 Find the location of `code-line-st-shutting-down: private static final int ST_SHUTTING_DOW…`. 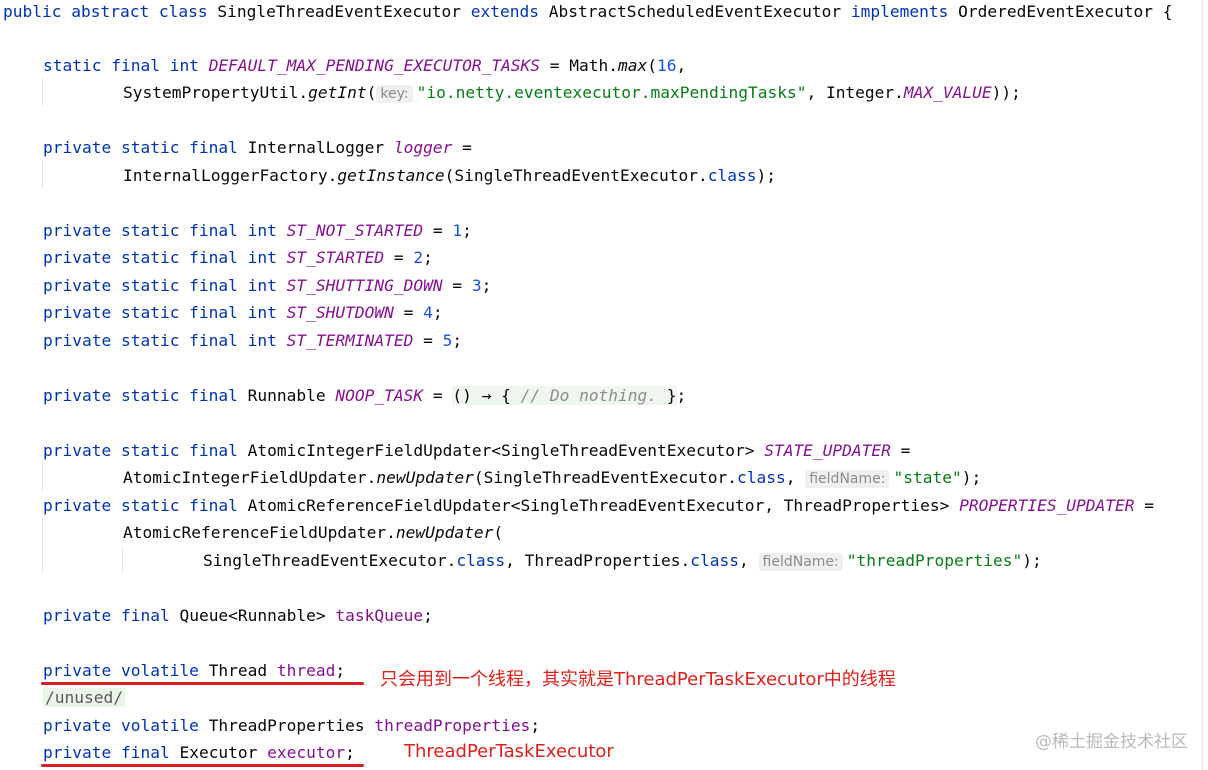

code-line-st-shutting-down: private static final int ST_SHUTTING_DOW… is located at coordinates (267, 285).